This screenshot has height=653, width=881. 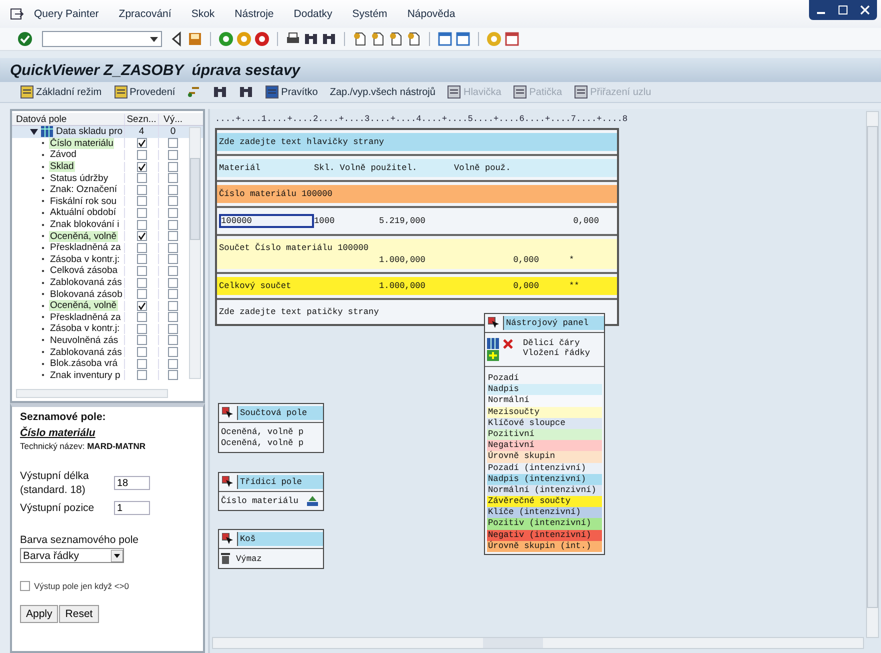 What do you see at coordinates (508, 344) in the screenshot?
I see `delete-icon` at bounding box center [508, 344].